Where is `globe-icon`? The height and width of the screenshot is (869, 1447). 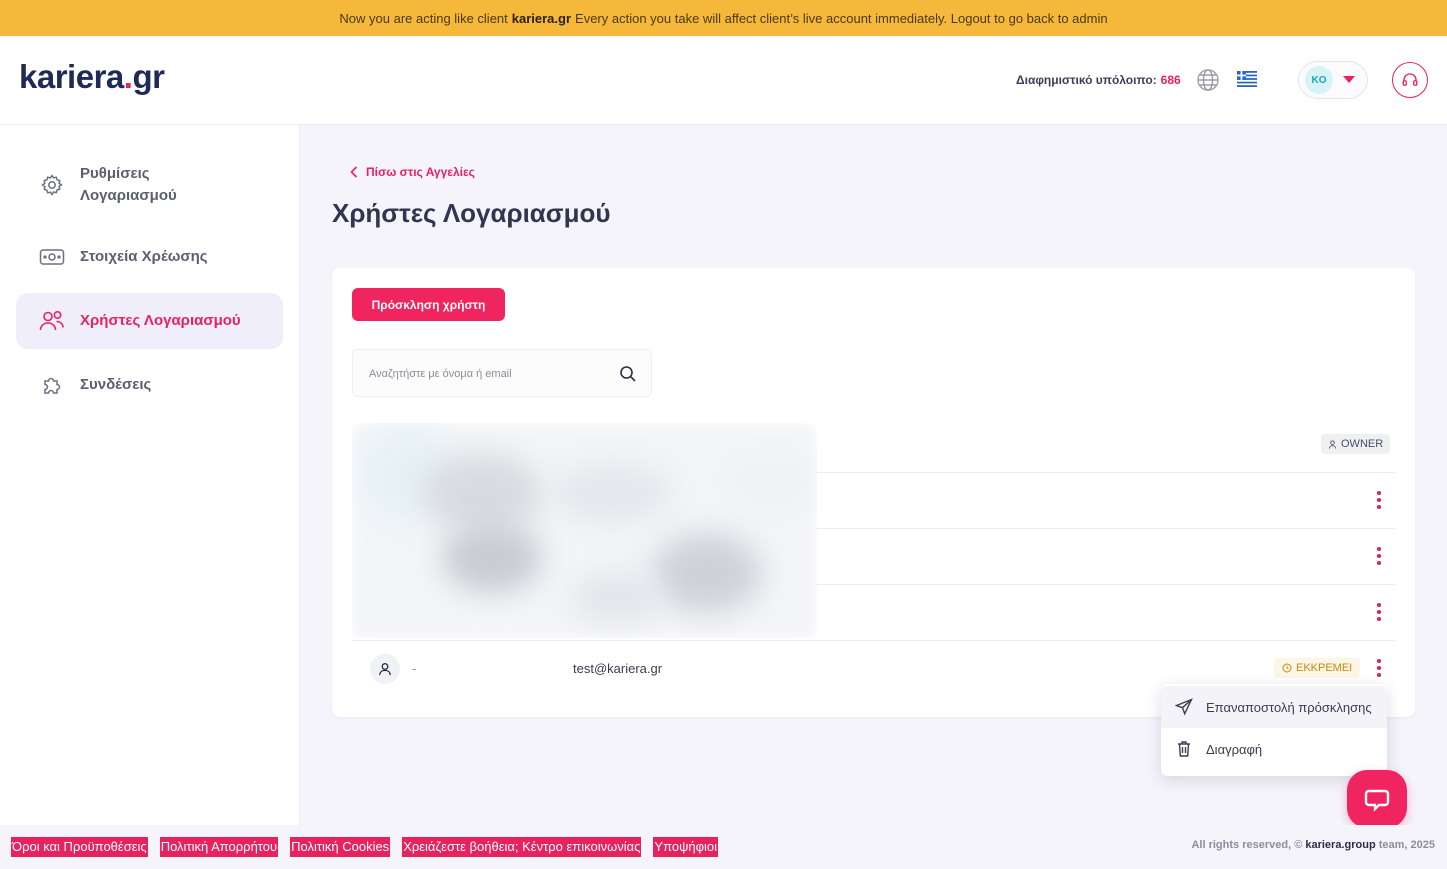
globe-icon is located at coordinates (1208, 80).